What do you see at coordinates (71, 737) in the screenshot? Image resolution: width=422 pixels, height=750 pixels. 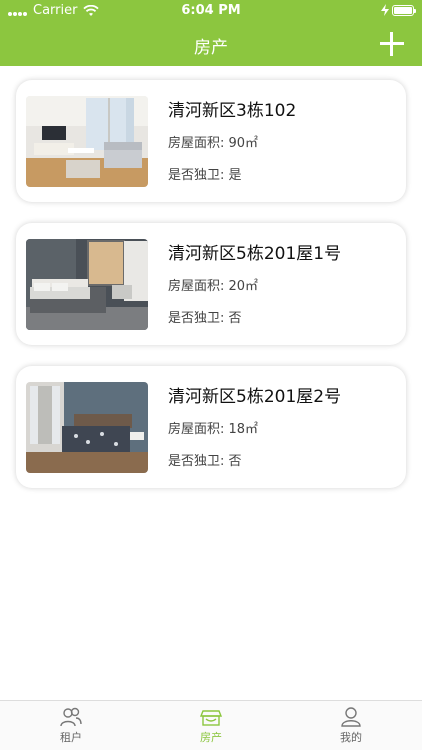 I see `tab-label: 租户` at bounding box center [71, 737].